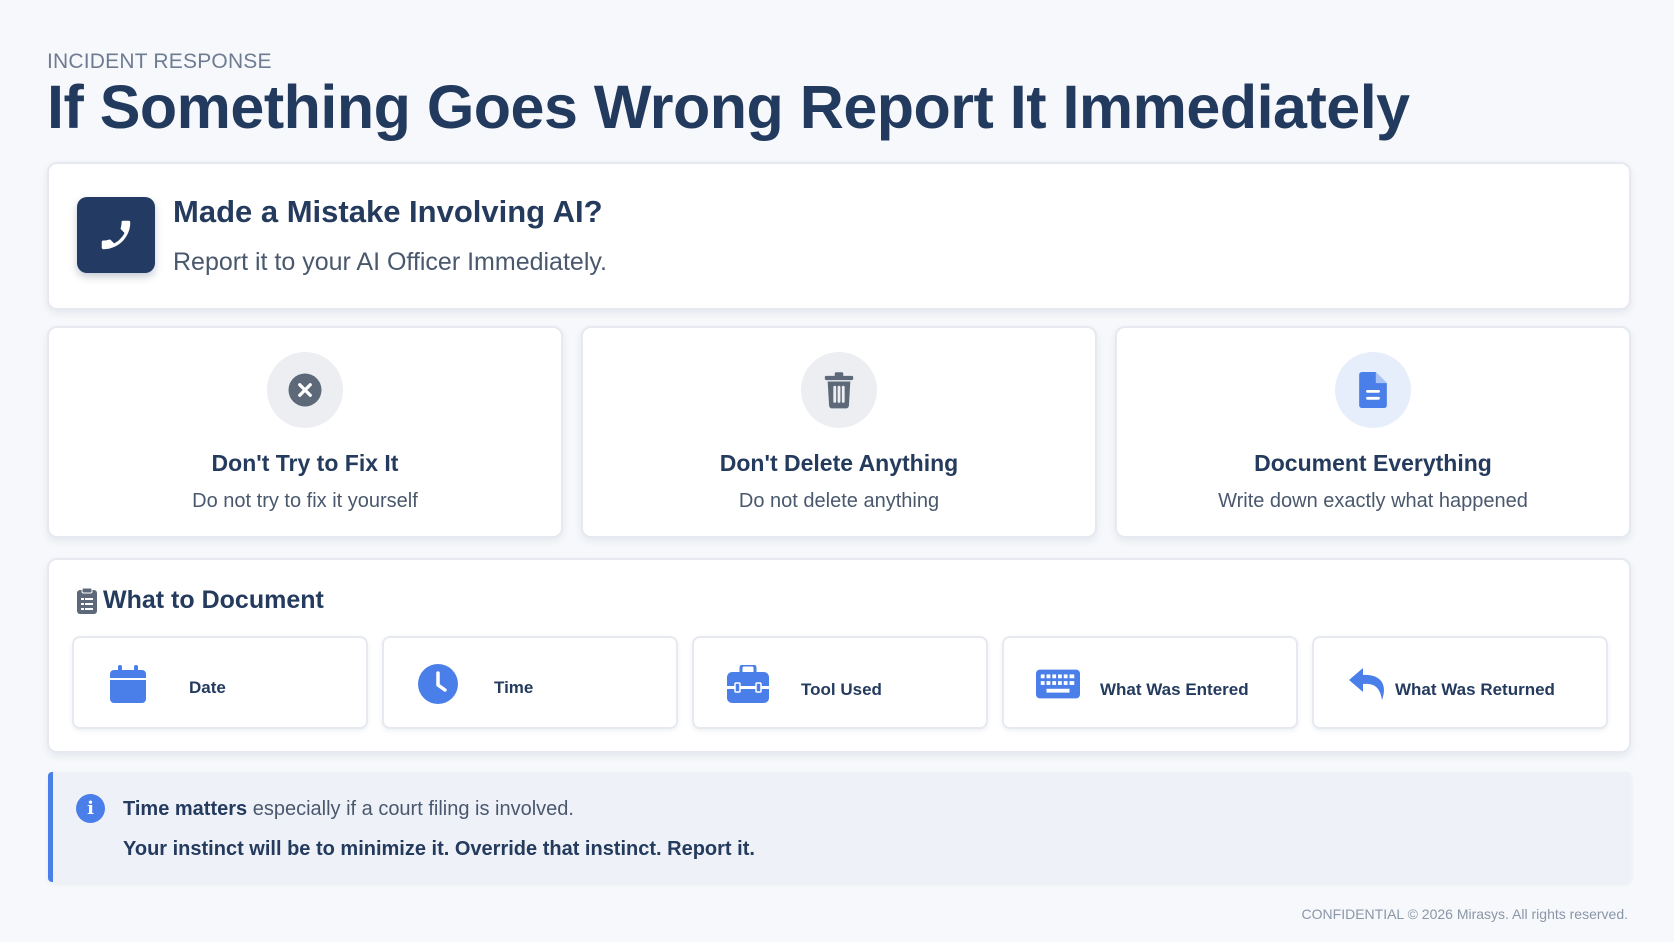 The width and height of the screenshot is (1674, 942). I want to click on document-item-label: Date, so click(207, 687).